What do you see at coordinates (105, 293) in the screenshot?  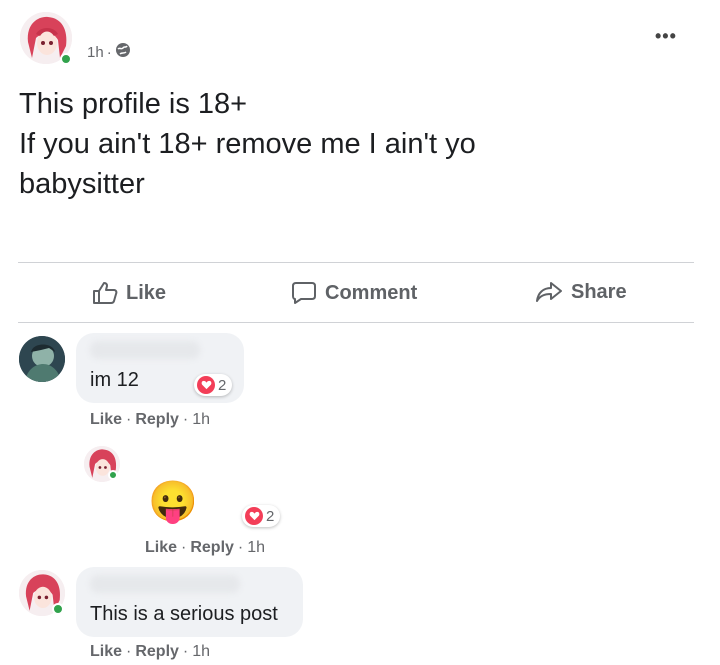 I see `thumbs-up-icon` at bounding box center [105, 293].